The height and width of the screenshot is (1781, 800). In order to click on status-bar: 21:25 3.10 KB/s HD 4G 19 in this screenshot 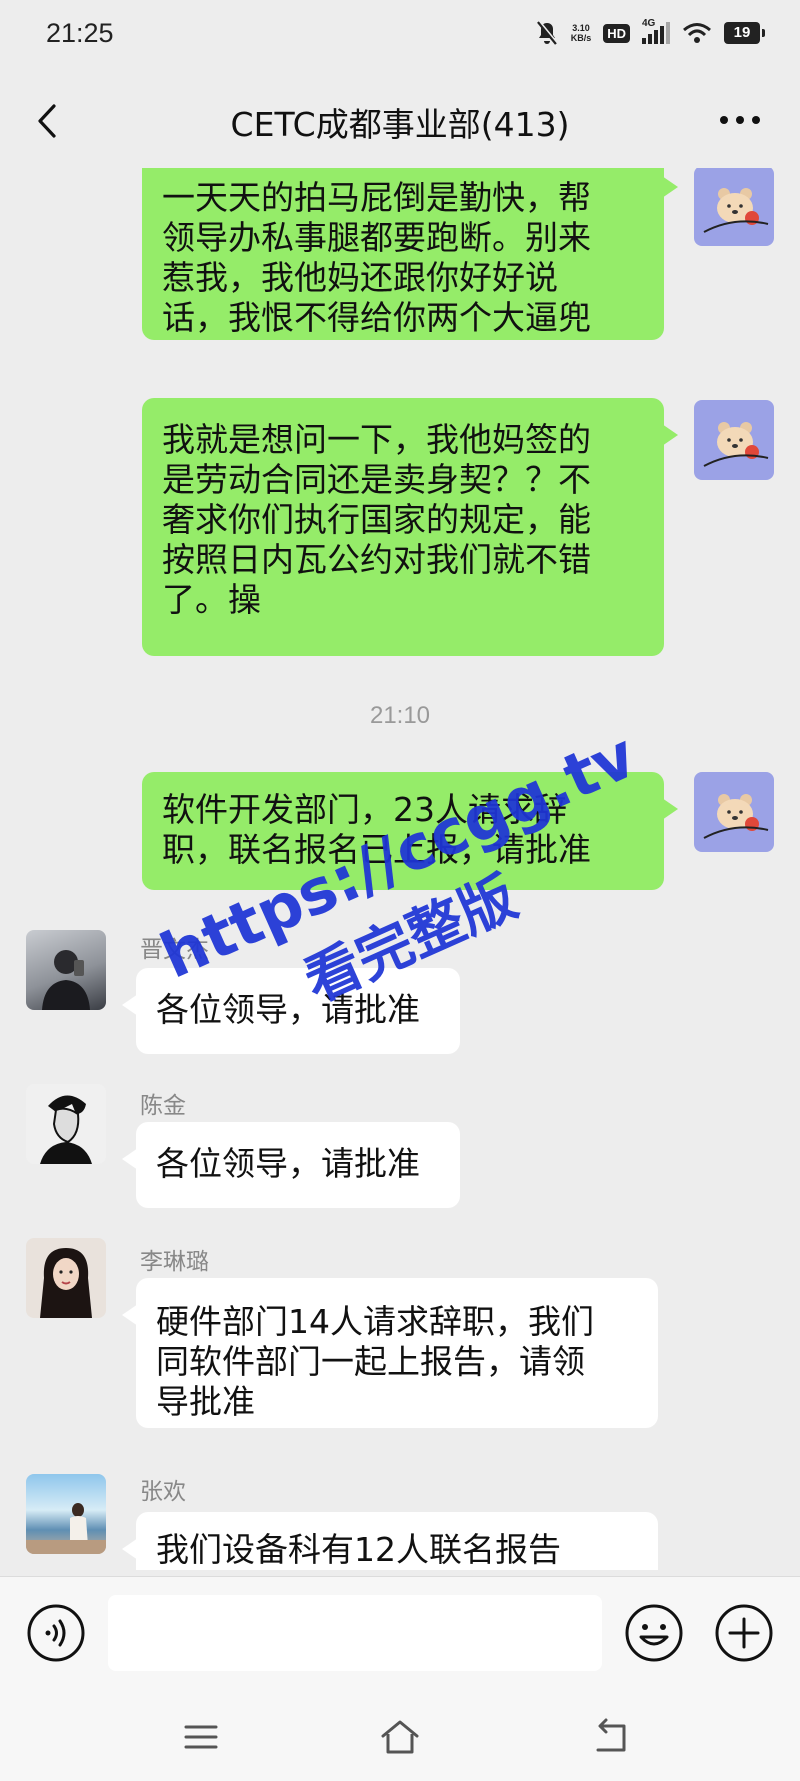, I will do `click(400, 36)`.